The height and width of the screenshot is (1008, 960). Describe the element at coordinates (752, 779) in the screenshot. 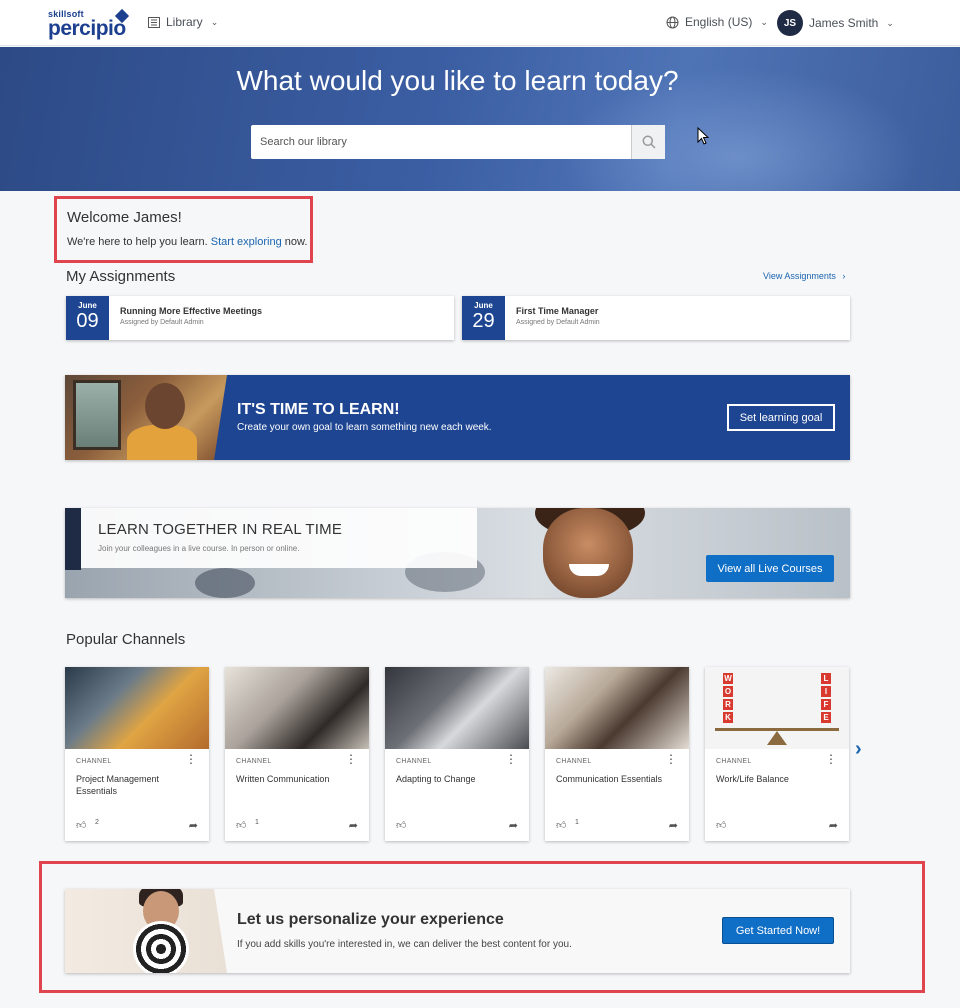

I see `channel-title: Work/Life Balance` at that location.